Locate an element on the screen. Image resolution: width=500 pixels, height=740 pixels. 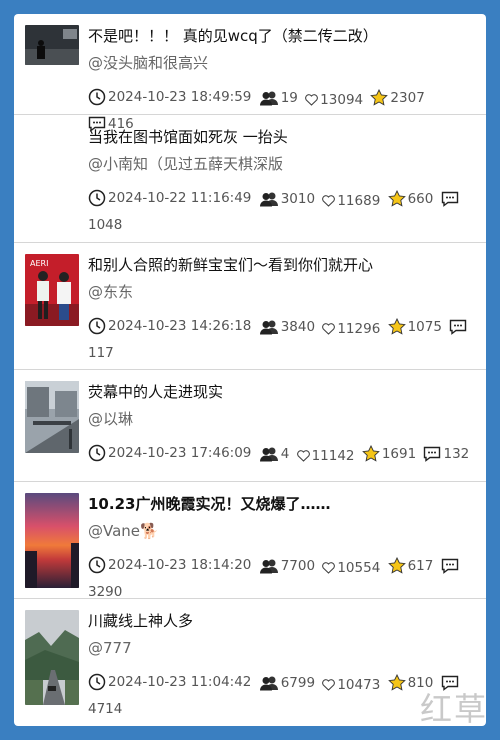
like-count: 10473 is located at coordinates (359, 685).